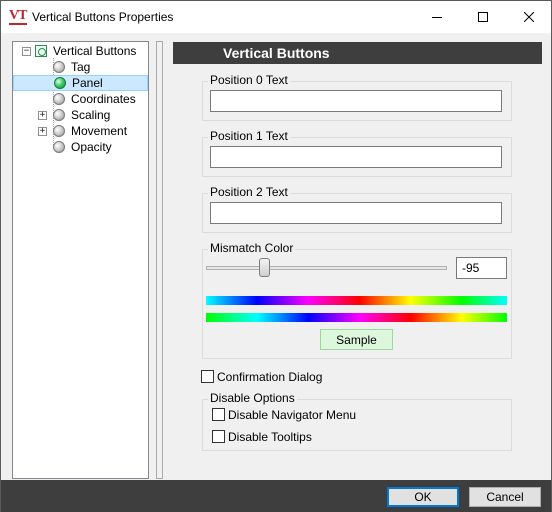 This screenshot has height=512, width=552. I want to click on tree-item-label: Vertical Buttons, so click(95, 51).